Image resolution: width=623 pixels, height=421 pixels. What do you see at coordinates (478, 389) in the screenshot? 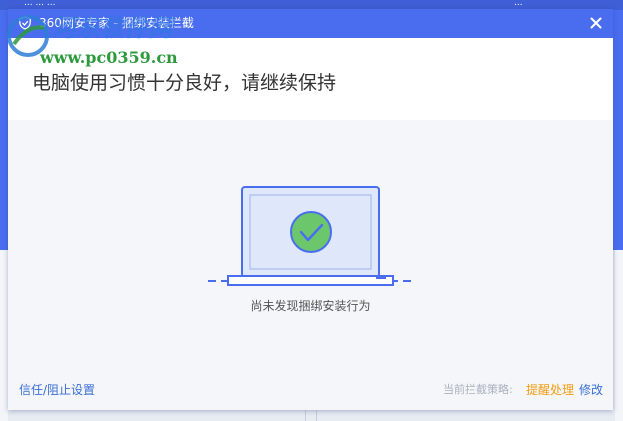
I see `current-policy-label: 当前拦截策略:` at bounding box center [478, 389].